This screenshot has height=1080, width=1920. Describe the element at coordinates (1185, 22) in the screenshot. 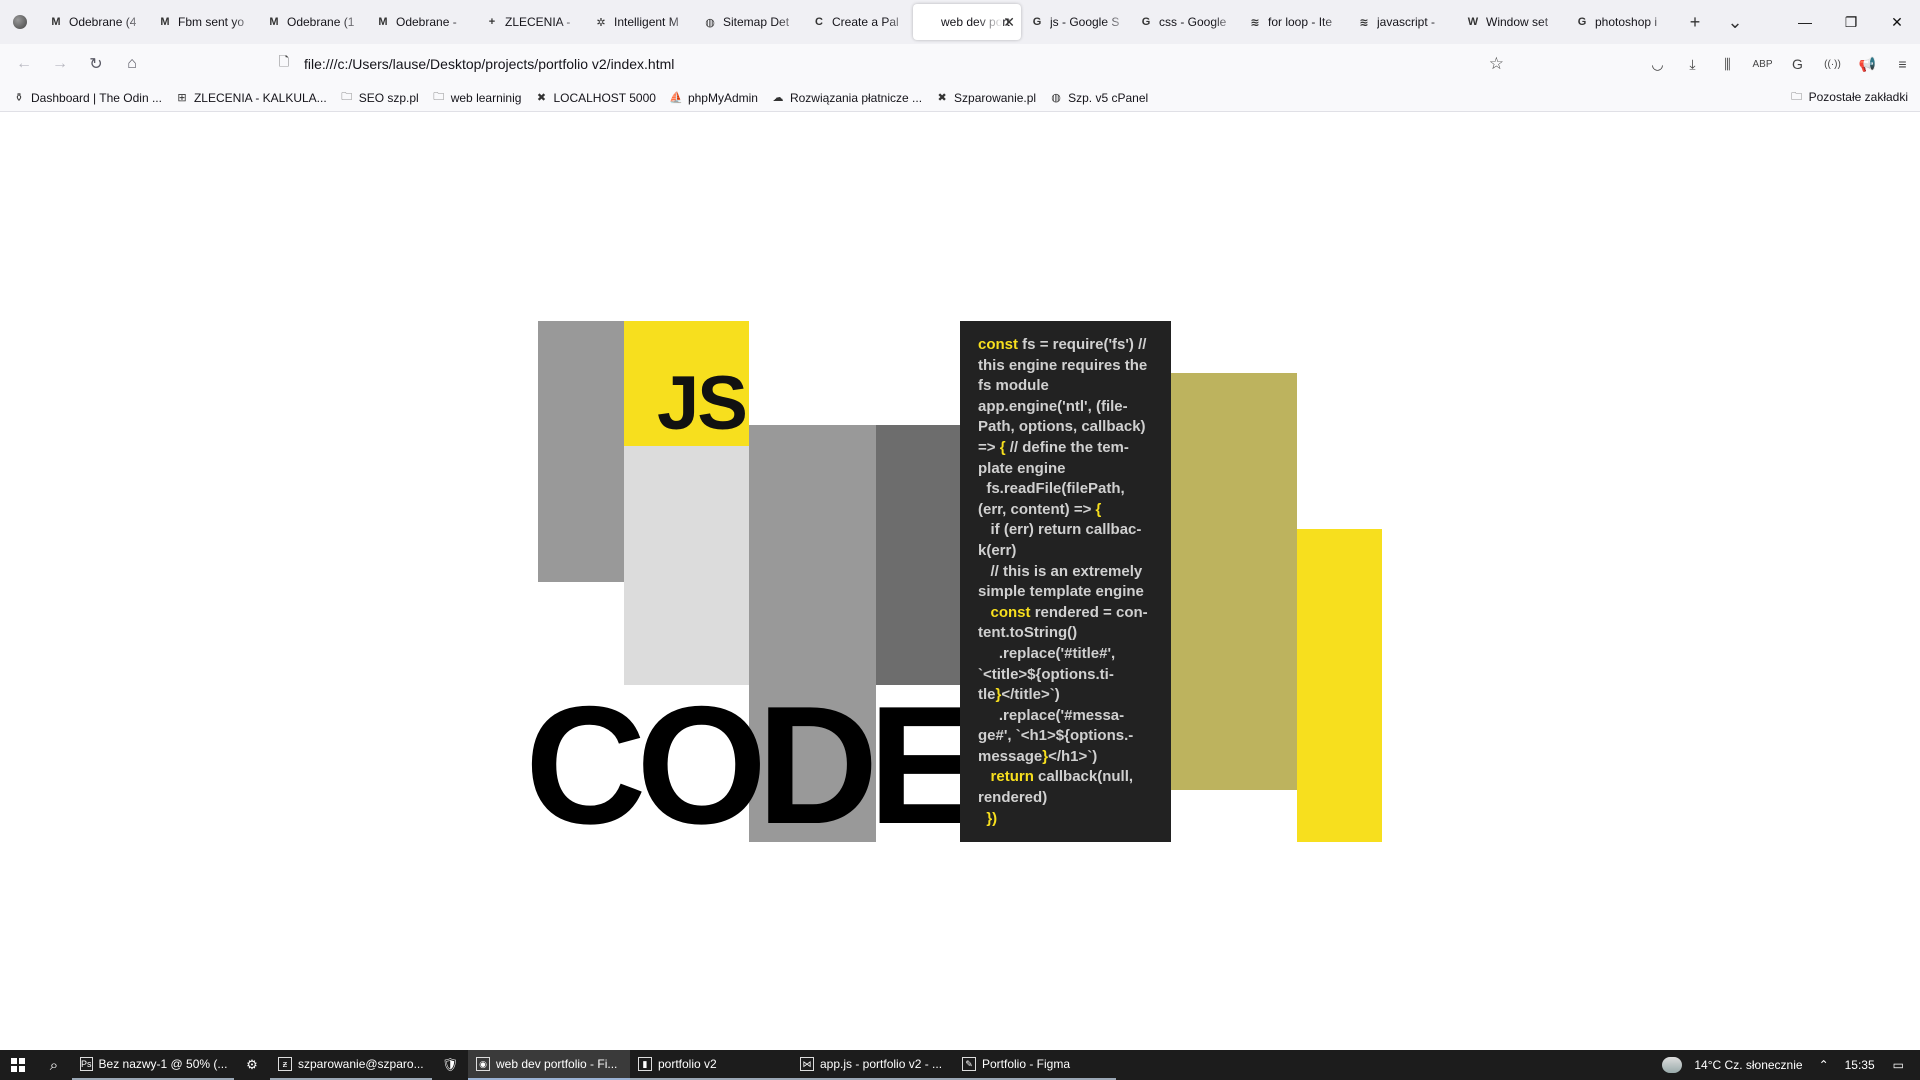

I see `tab-10: Gcss - Google` at that location.